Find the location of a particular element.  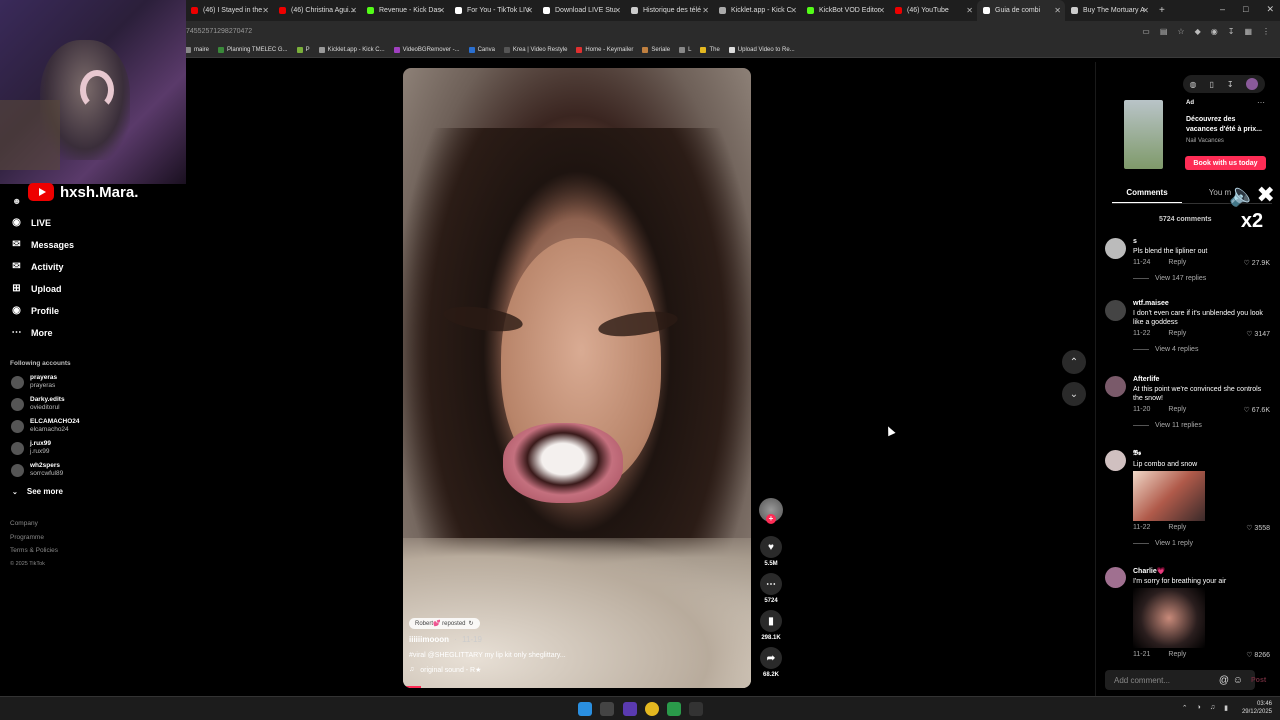

downloads-icon: ↧ is located at coordinates (1231, 31).